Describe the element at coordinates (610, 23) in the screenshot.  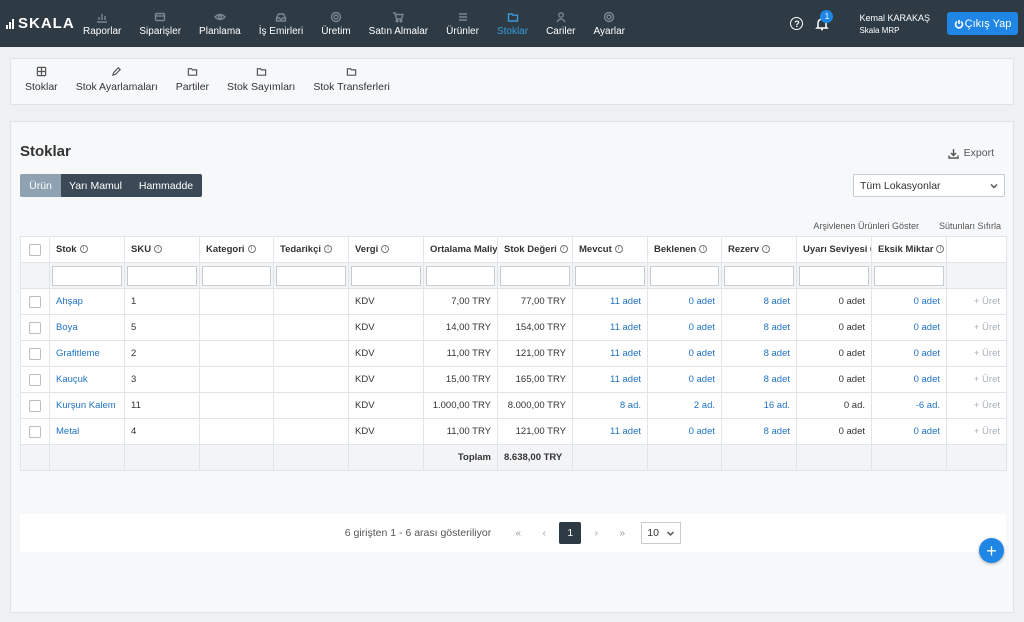
I see `nav-item-9: Ayarlar` at that location.